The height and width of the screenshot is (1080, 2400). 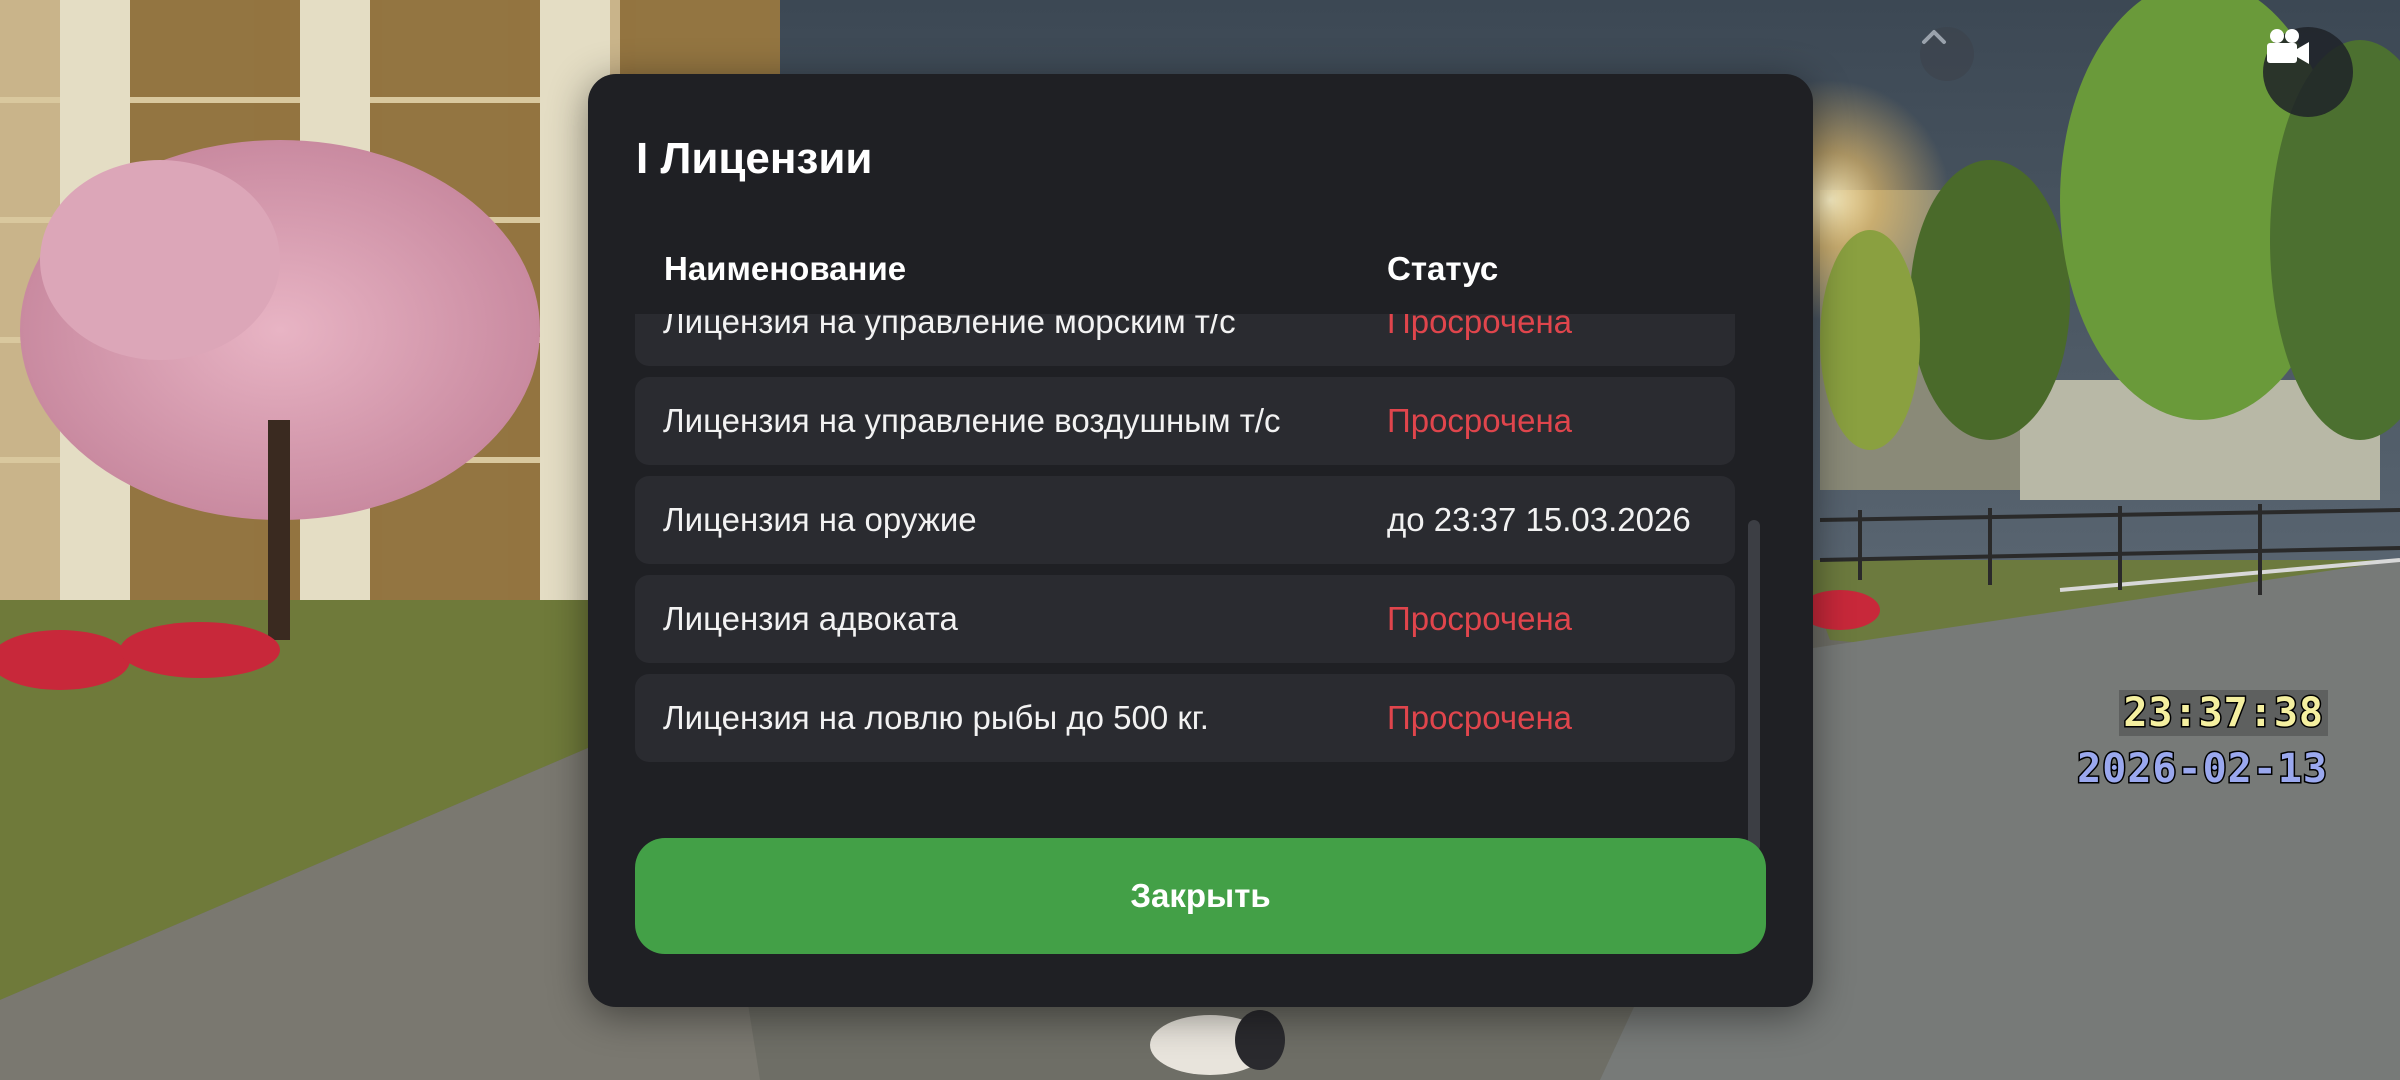 What do you see at coordinates (1947, 54) in the screenshot?
I see `collapse-hud-button` at bounding box center [1947, 54].